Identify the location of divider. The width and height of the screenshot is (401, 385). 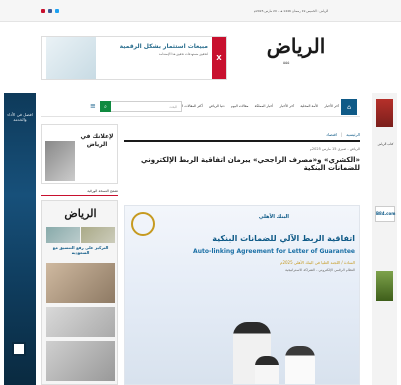
(242, 141).